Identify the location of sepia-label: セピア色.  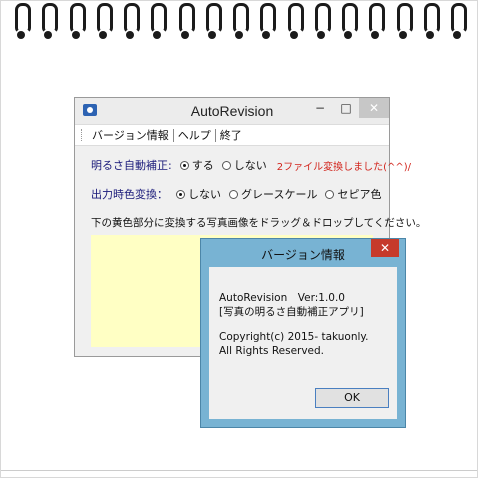
(359, 194).